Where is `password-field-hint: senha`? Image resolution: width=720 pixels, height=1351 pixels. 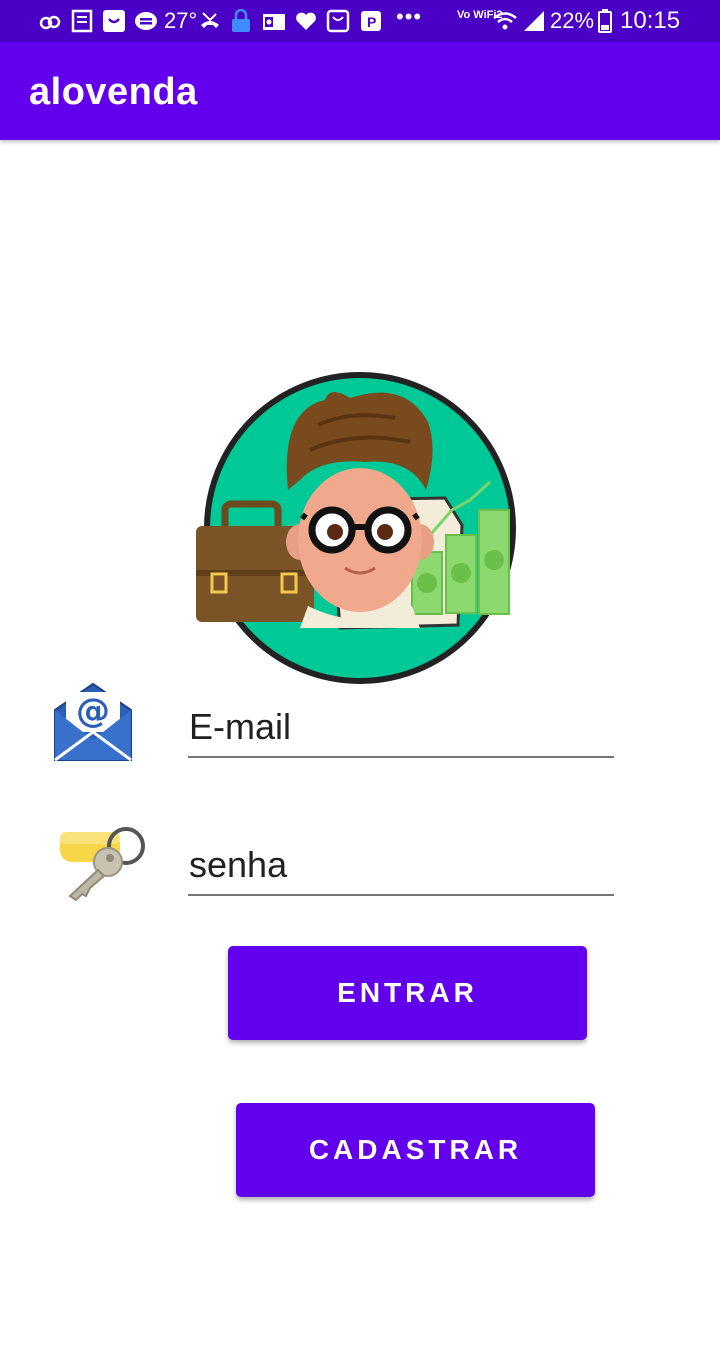 password-field-hint: senha is located at coordinates (238, 864).